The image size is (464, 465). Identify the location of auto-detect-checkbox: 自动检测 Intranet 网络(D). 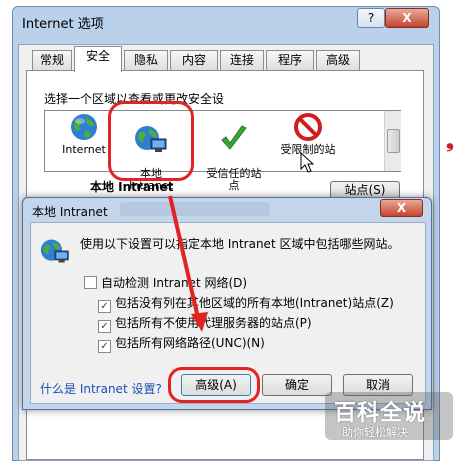
(165, 283).